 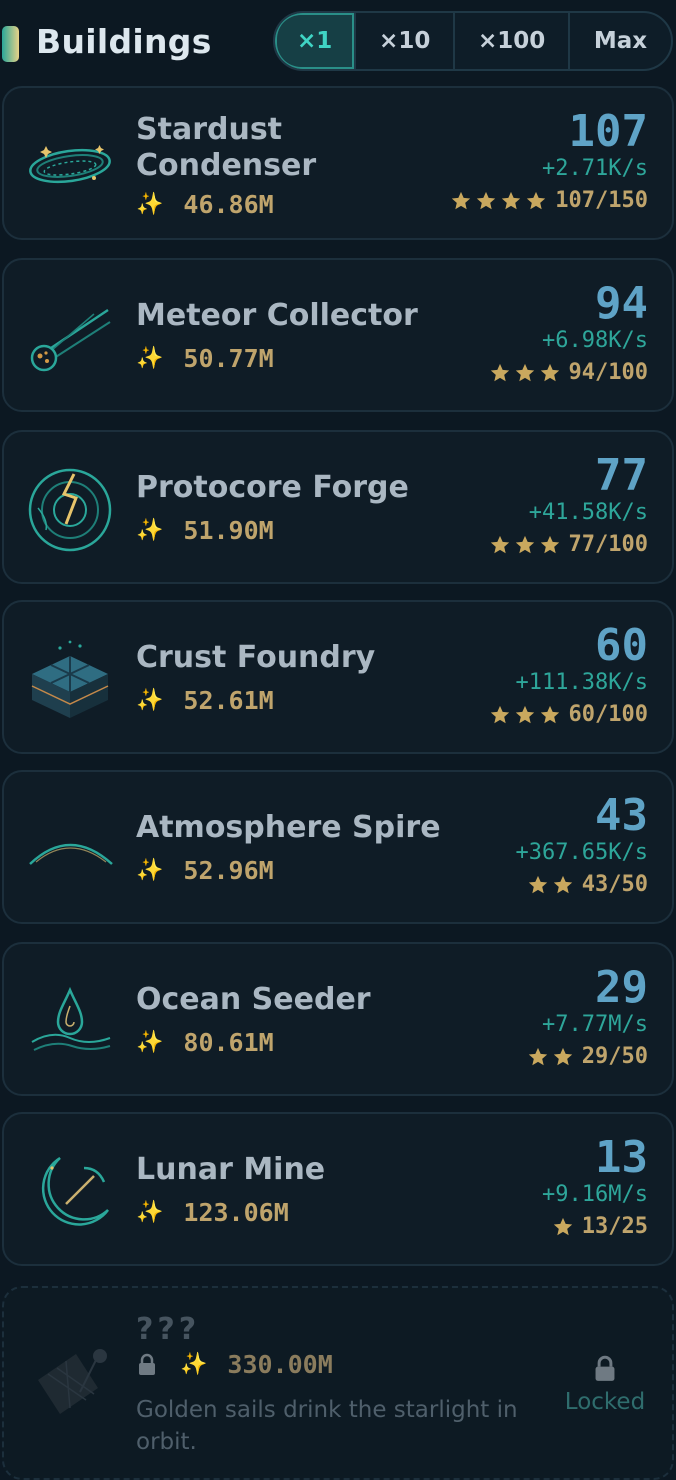 I want to click on page-title: Buildings, so click(x=124, y=41).